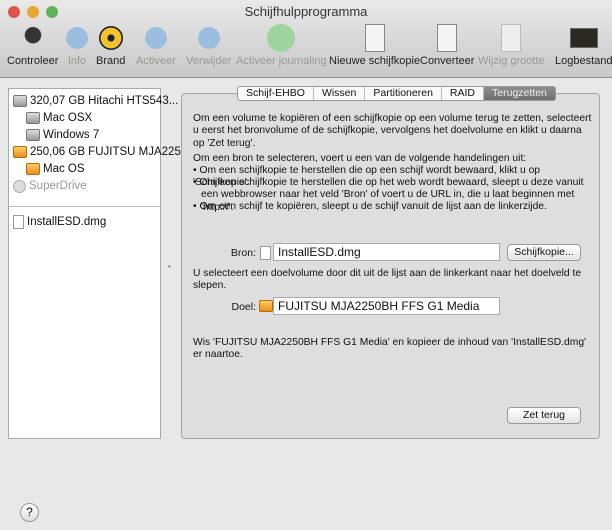 The image size is (612, 530). Describe the element at coordinates (276, 93) in the screenshot. I see `tab-schijf-ehbo: Schijf-EHBO` at that location.